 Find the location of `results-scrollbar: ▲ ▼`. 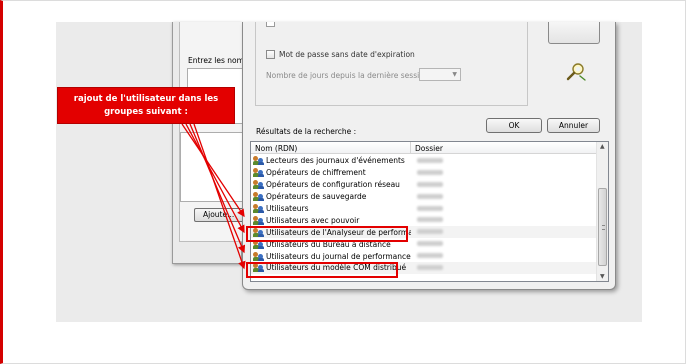

results-scrollbar: ▲ ▼ is located at coordinates (602, 211).